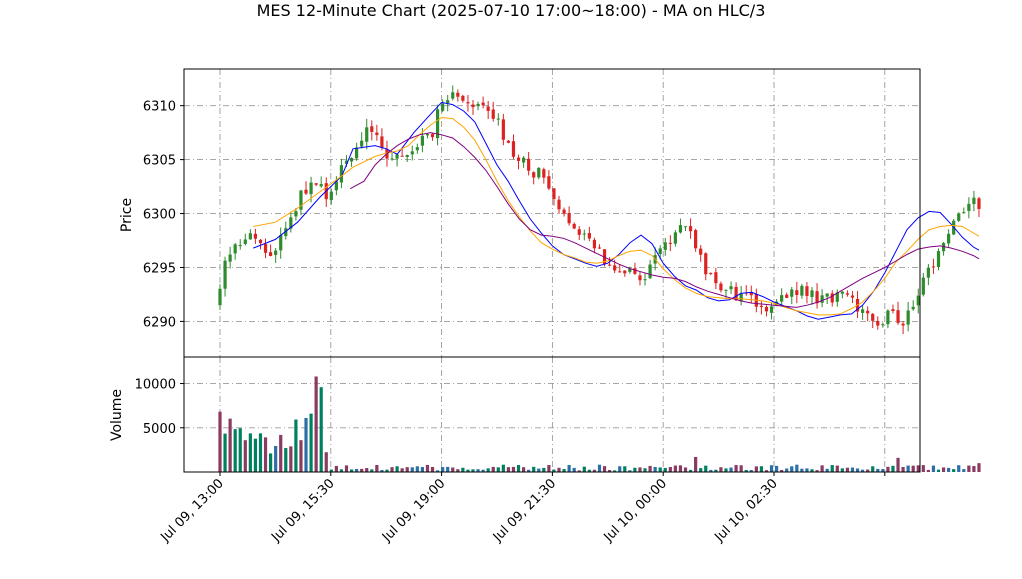  I want to click on x-tick-label: Jul 10, 02:30, so click(745, 510).